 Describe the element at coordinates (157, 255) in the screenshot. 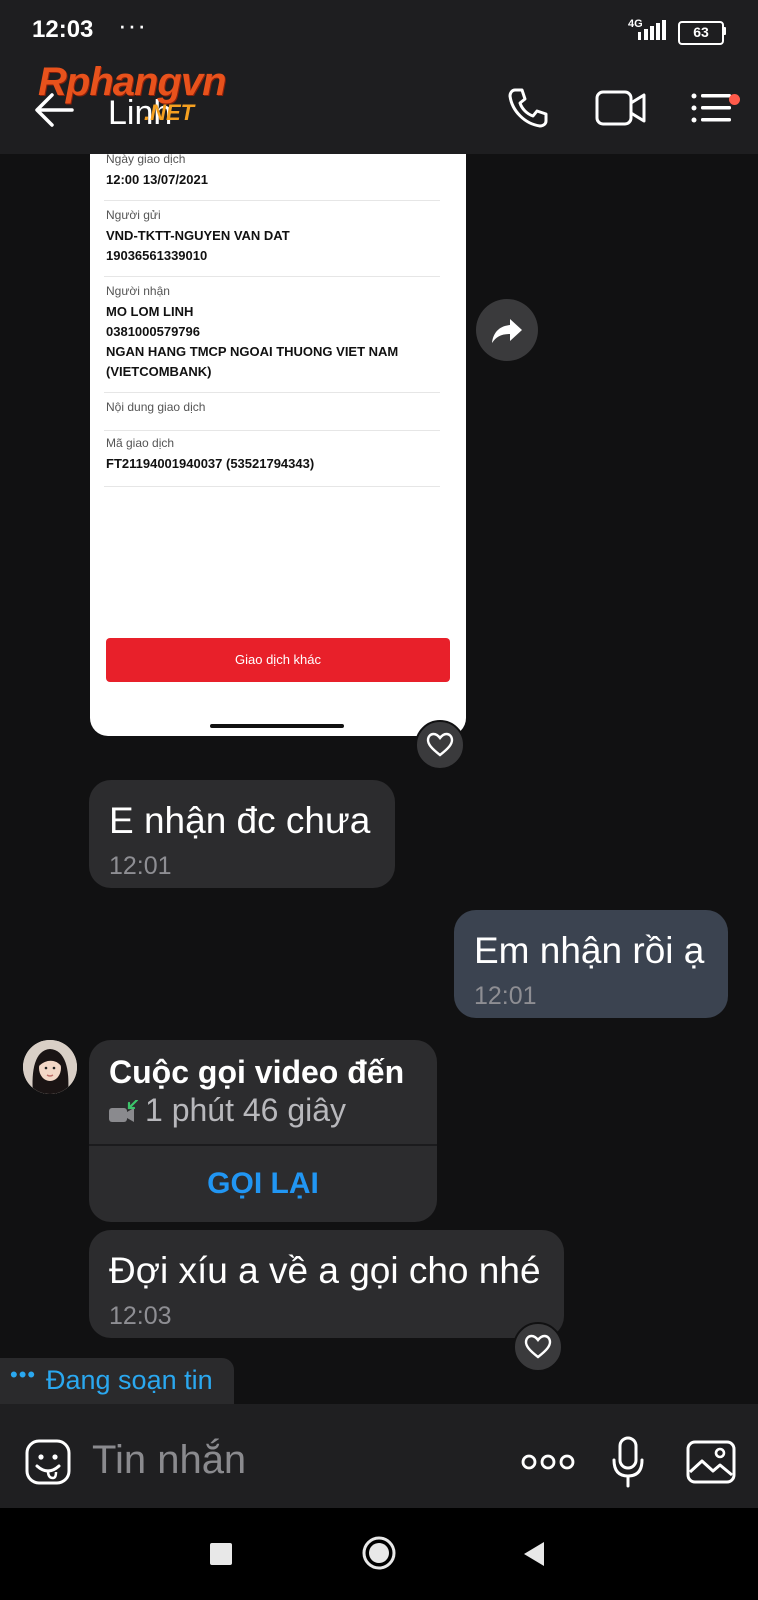

I see `receipt-sender-number: 19036561339010` at that location.